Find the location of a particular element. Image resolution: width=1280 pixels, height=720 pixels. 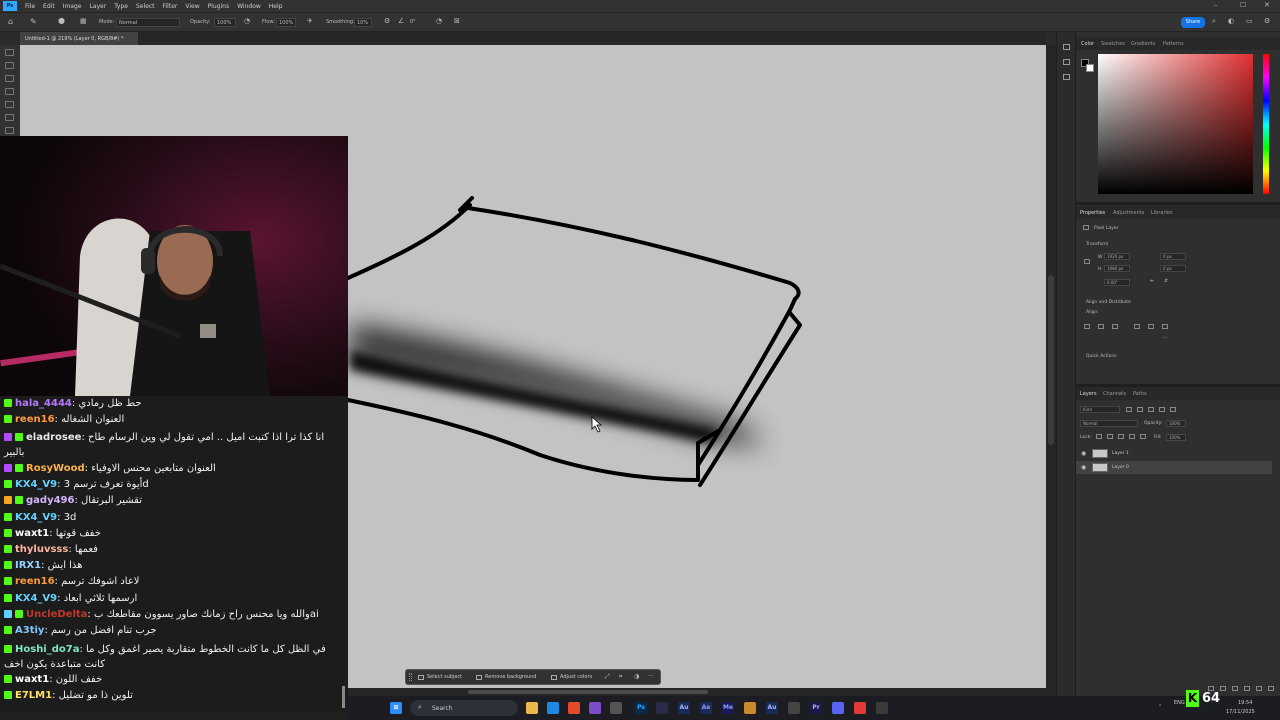

menu-edit: Edit is located at coordinates (49, 6).